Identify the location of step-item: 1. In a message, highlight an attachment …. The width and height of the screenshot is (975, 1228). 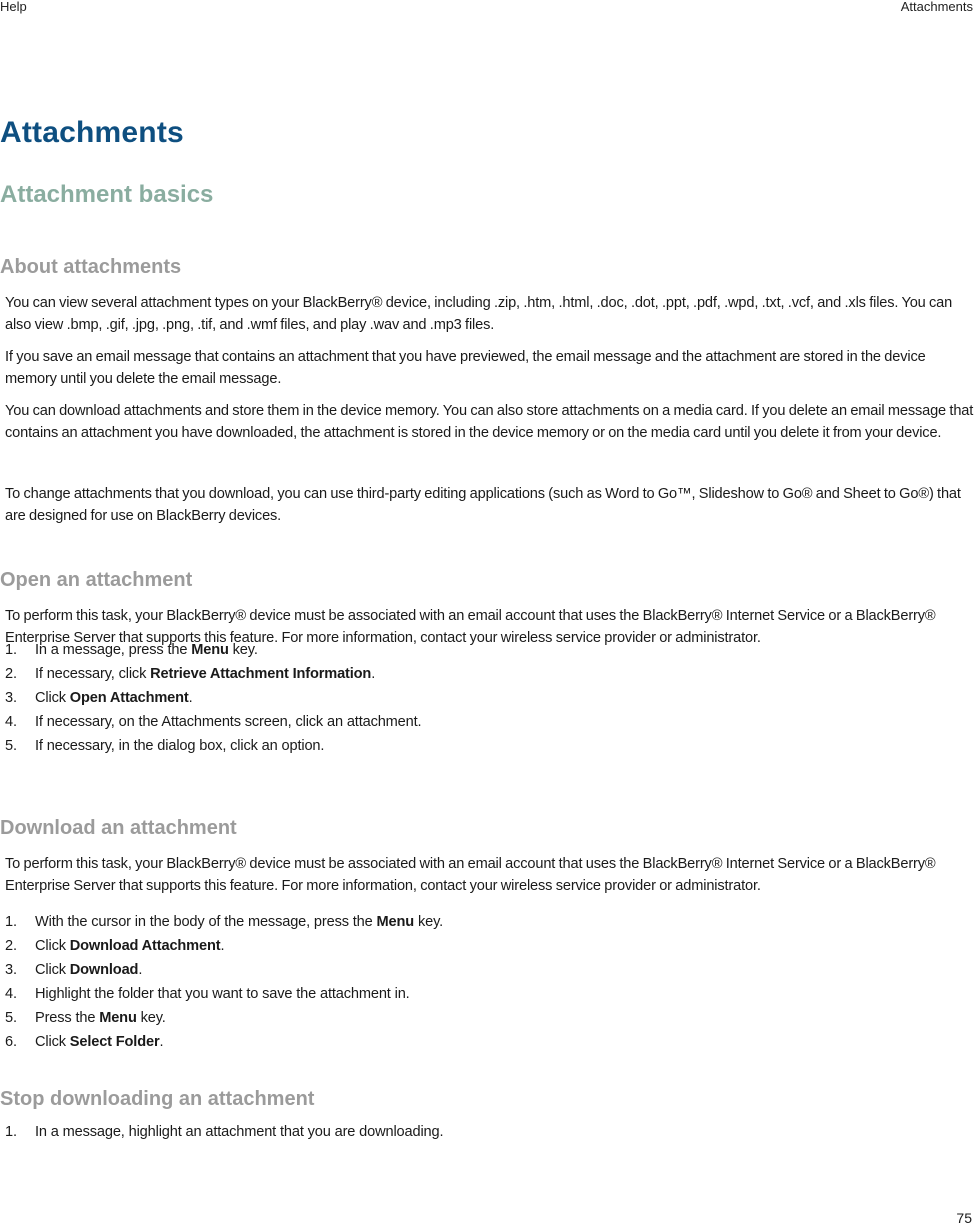
(222, 1132).